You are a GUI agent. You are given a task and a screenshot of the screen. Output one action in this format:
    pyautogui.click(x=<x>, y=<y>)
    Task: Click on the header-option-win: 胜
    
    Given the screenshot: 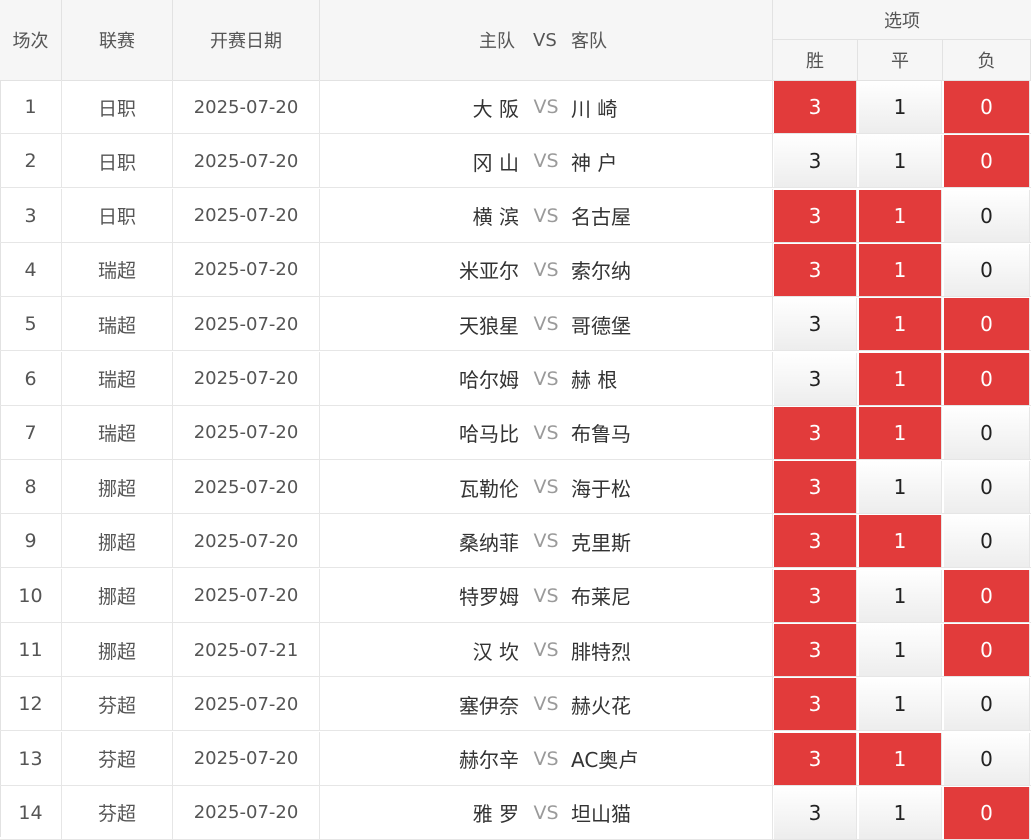 What is the action you would take?
    pyautogui.click(x=815, y=60)
    